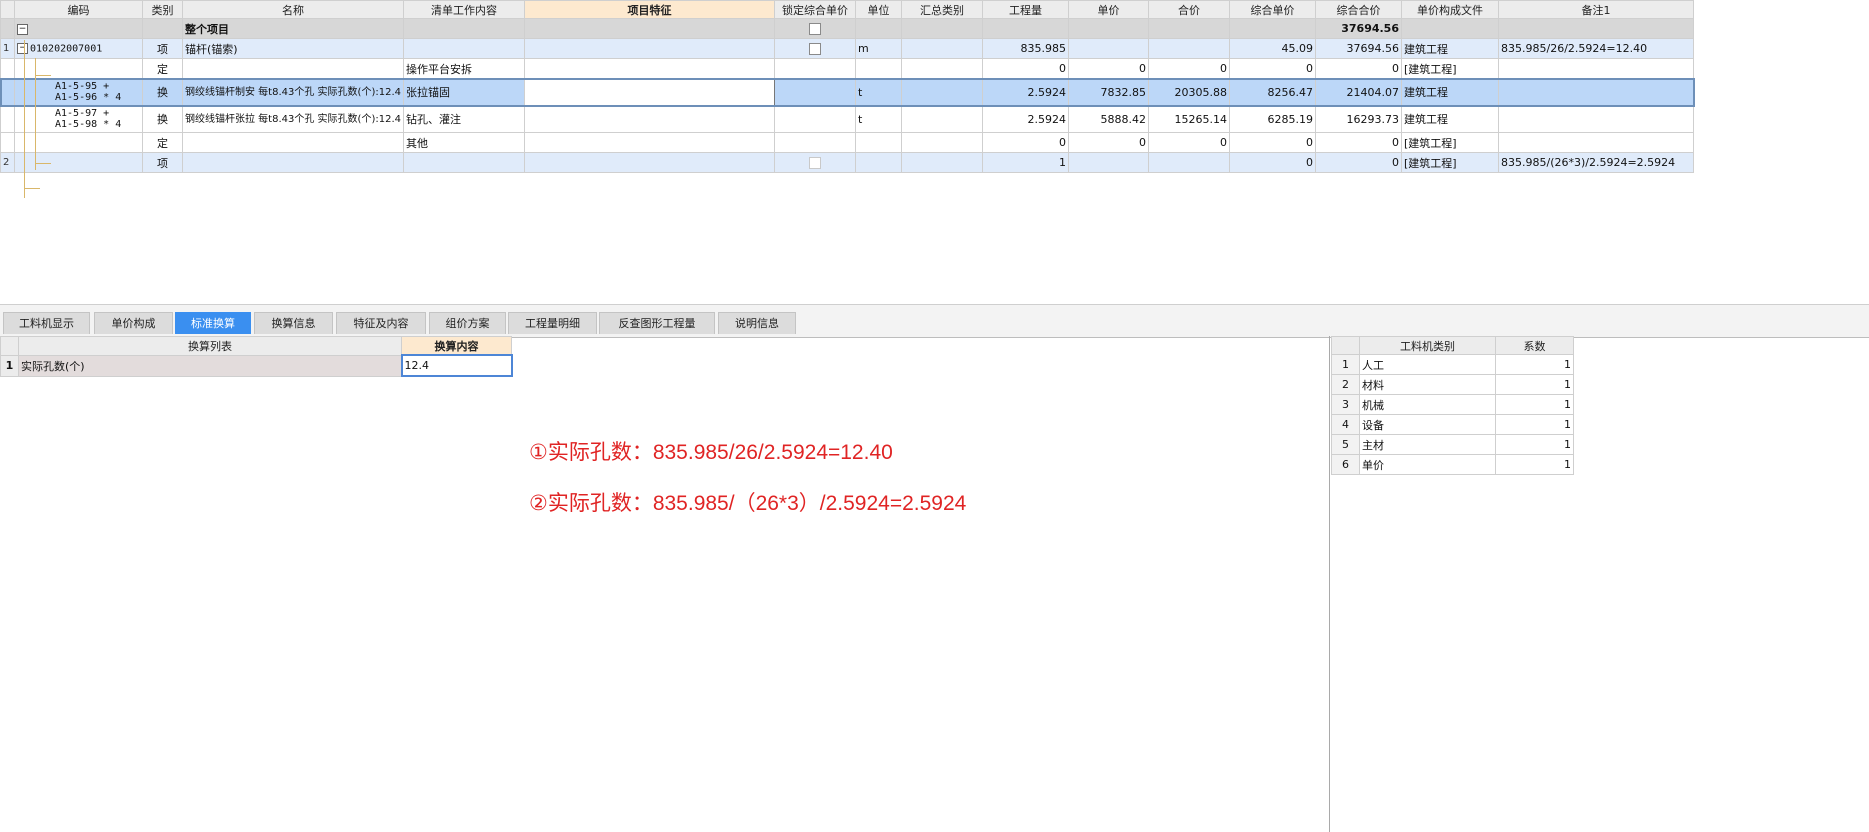 The width and height of the screenshot is (1869, 832). What do you see at coordinates (1596, 9) in the screenshot?
I see `header-remark: 备注1` at bounding box center [1596, 9].